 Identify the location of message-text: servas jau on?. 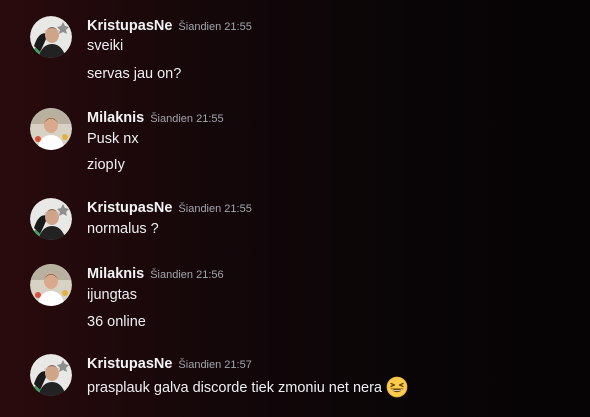
(134, 74).